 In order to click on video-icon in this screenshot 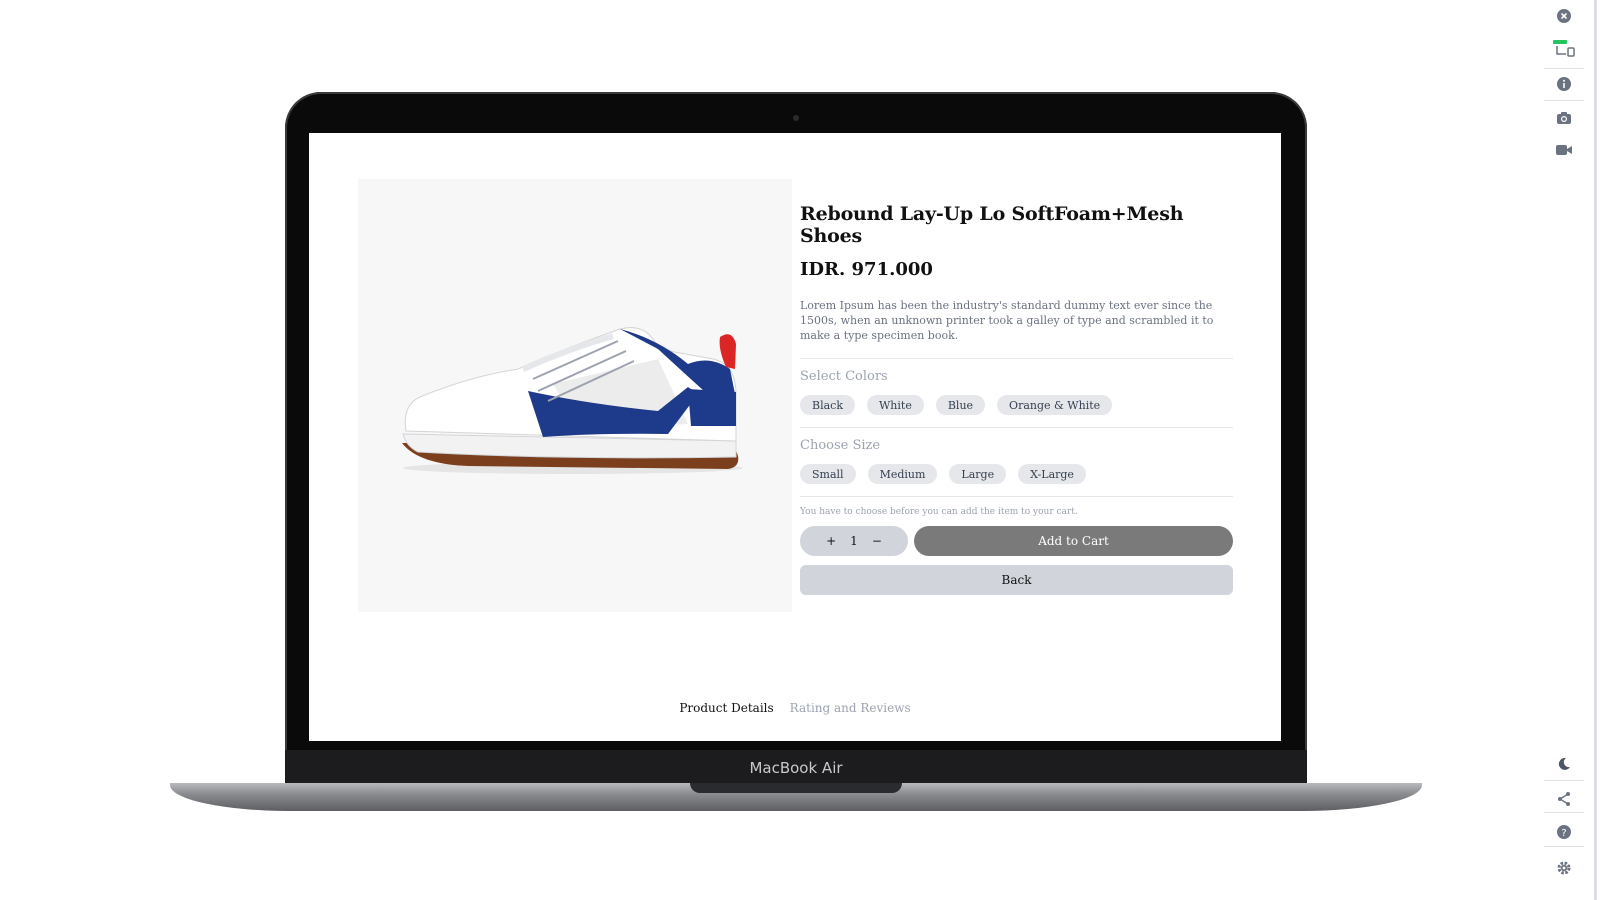, I will do `click(1564, 150)`.